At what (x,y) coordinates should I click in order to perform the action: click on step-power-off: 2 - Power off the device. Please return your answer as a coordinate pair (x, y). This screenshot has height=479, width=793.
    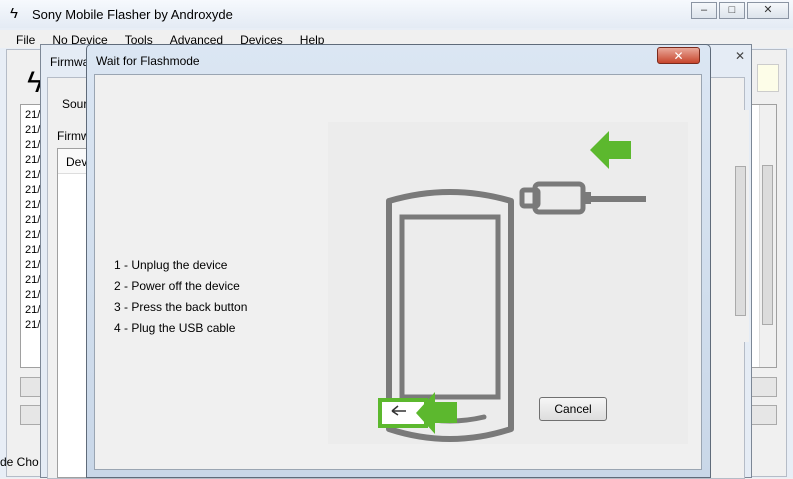
    Looking at the image, I should click on (177, 286).